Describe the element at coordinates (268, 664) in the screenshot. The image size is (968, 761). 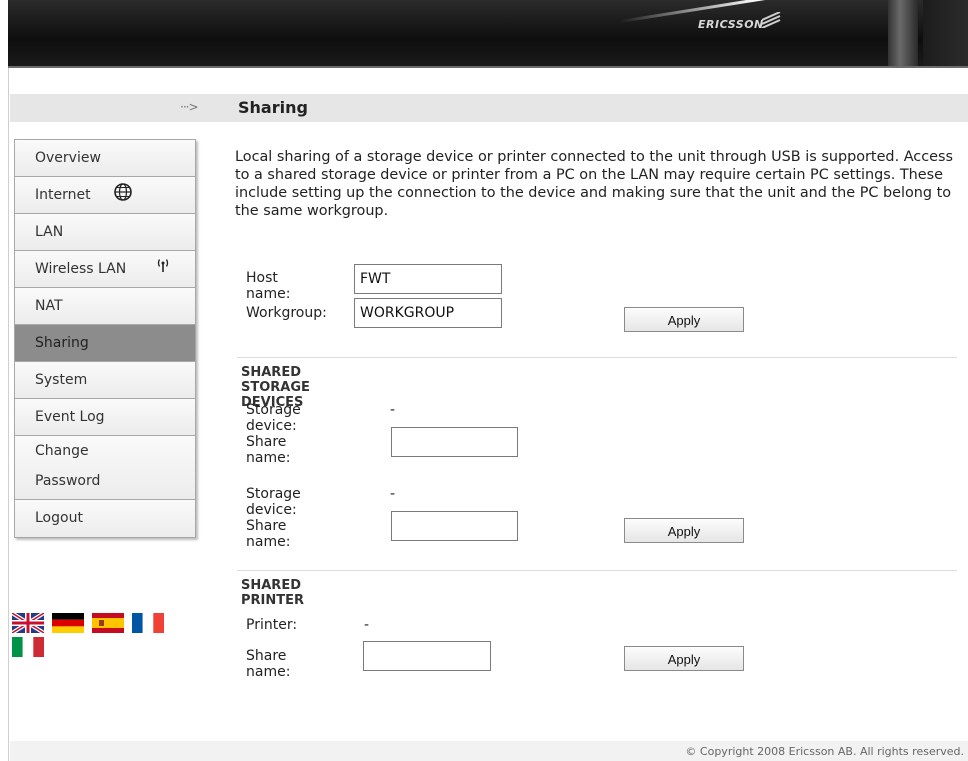
I see `printer-share-name-label: Share name:` at that location.